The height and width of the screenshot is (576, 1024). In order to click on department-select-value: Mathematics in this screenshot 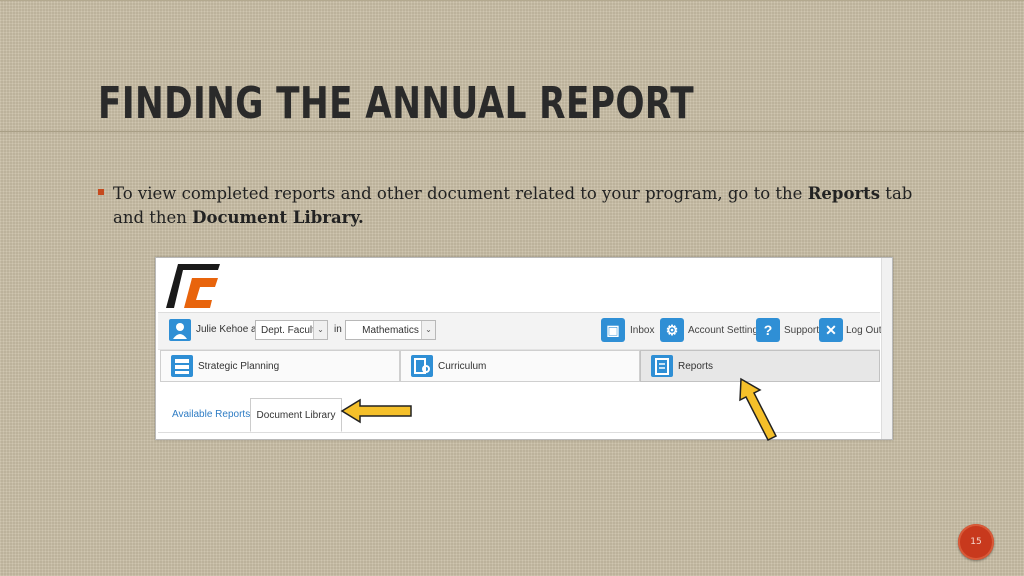, I will do `click(390, 330)`.